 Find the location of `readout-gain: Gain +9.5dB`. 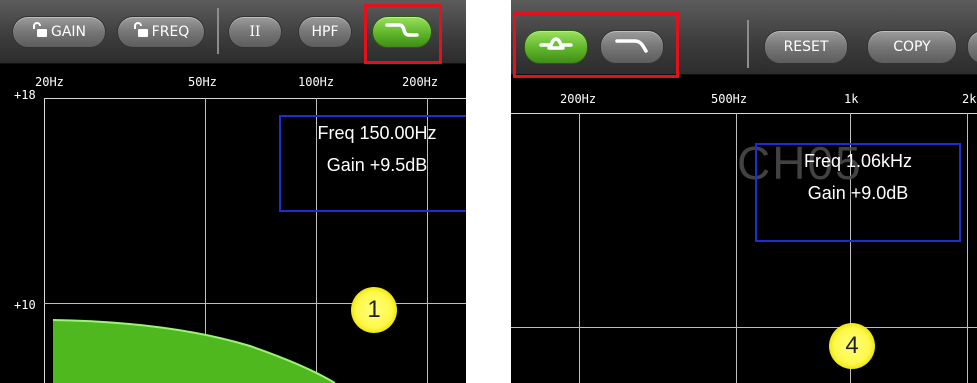

readout-gain: Gain +9.5dB is located at coordinates (377, 165).